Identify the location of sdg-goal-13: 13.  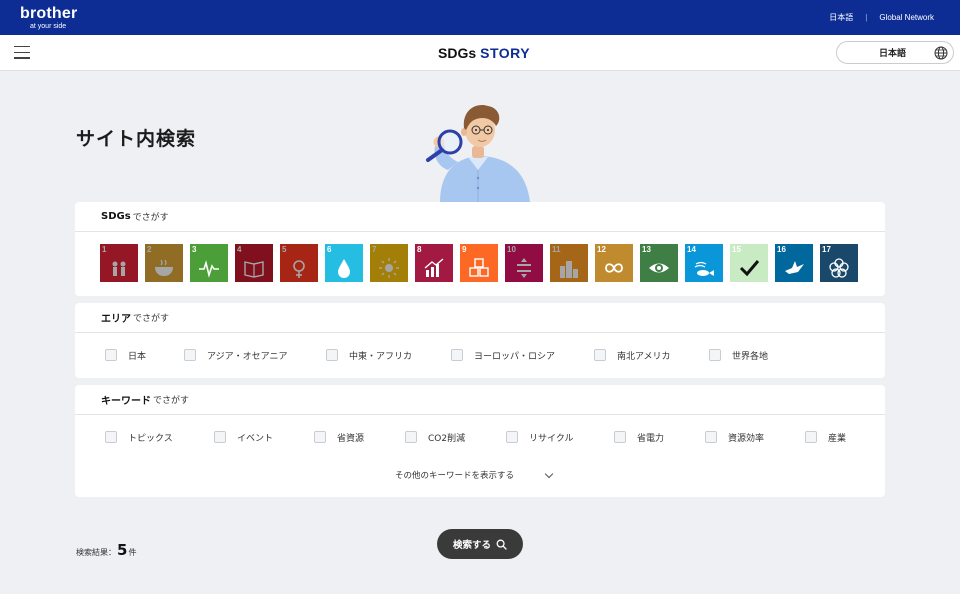
(659, 263).